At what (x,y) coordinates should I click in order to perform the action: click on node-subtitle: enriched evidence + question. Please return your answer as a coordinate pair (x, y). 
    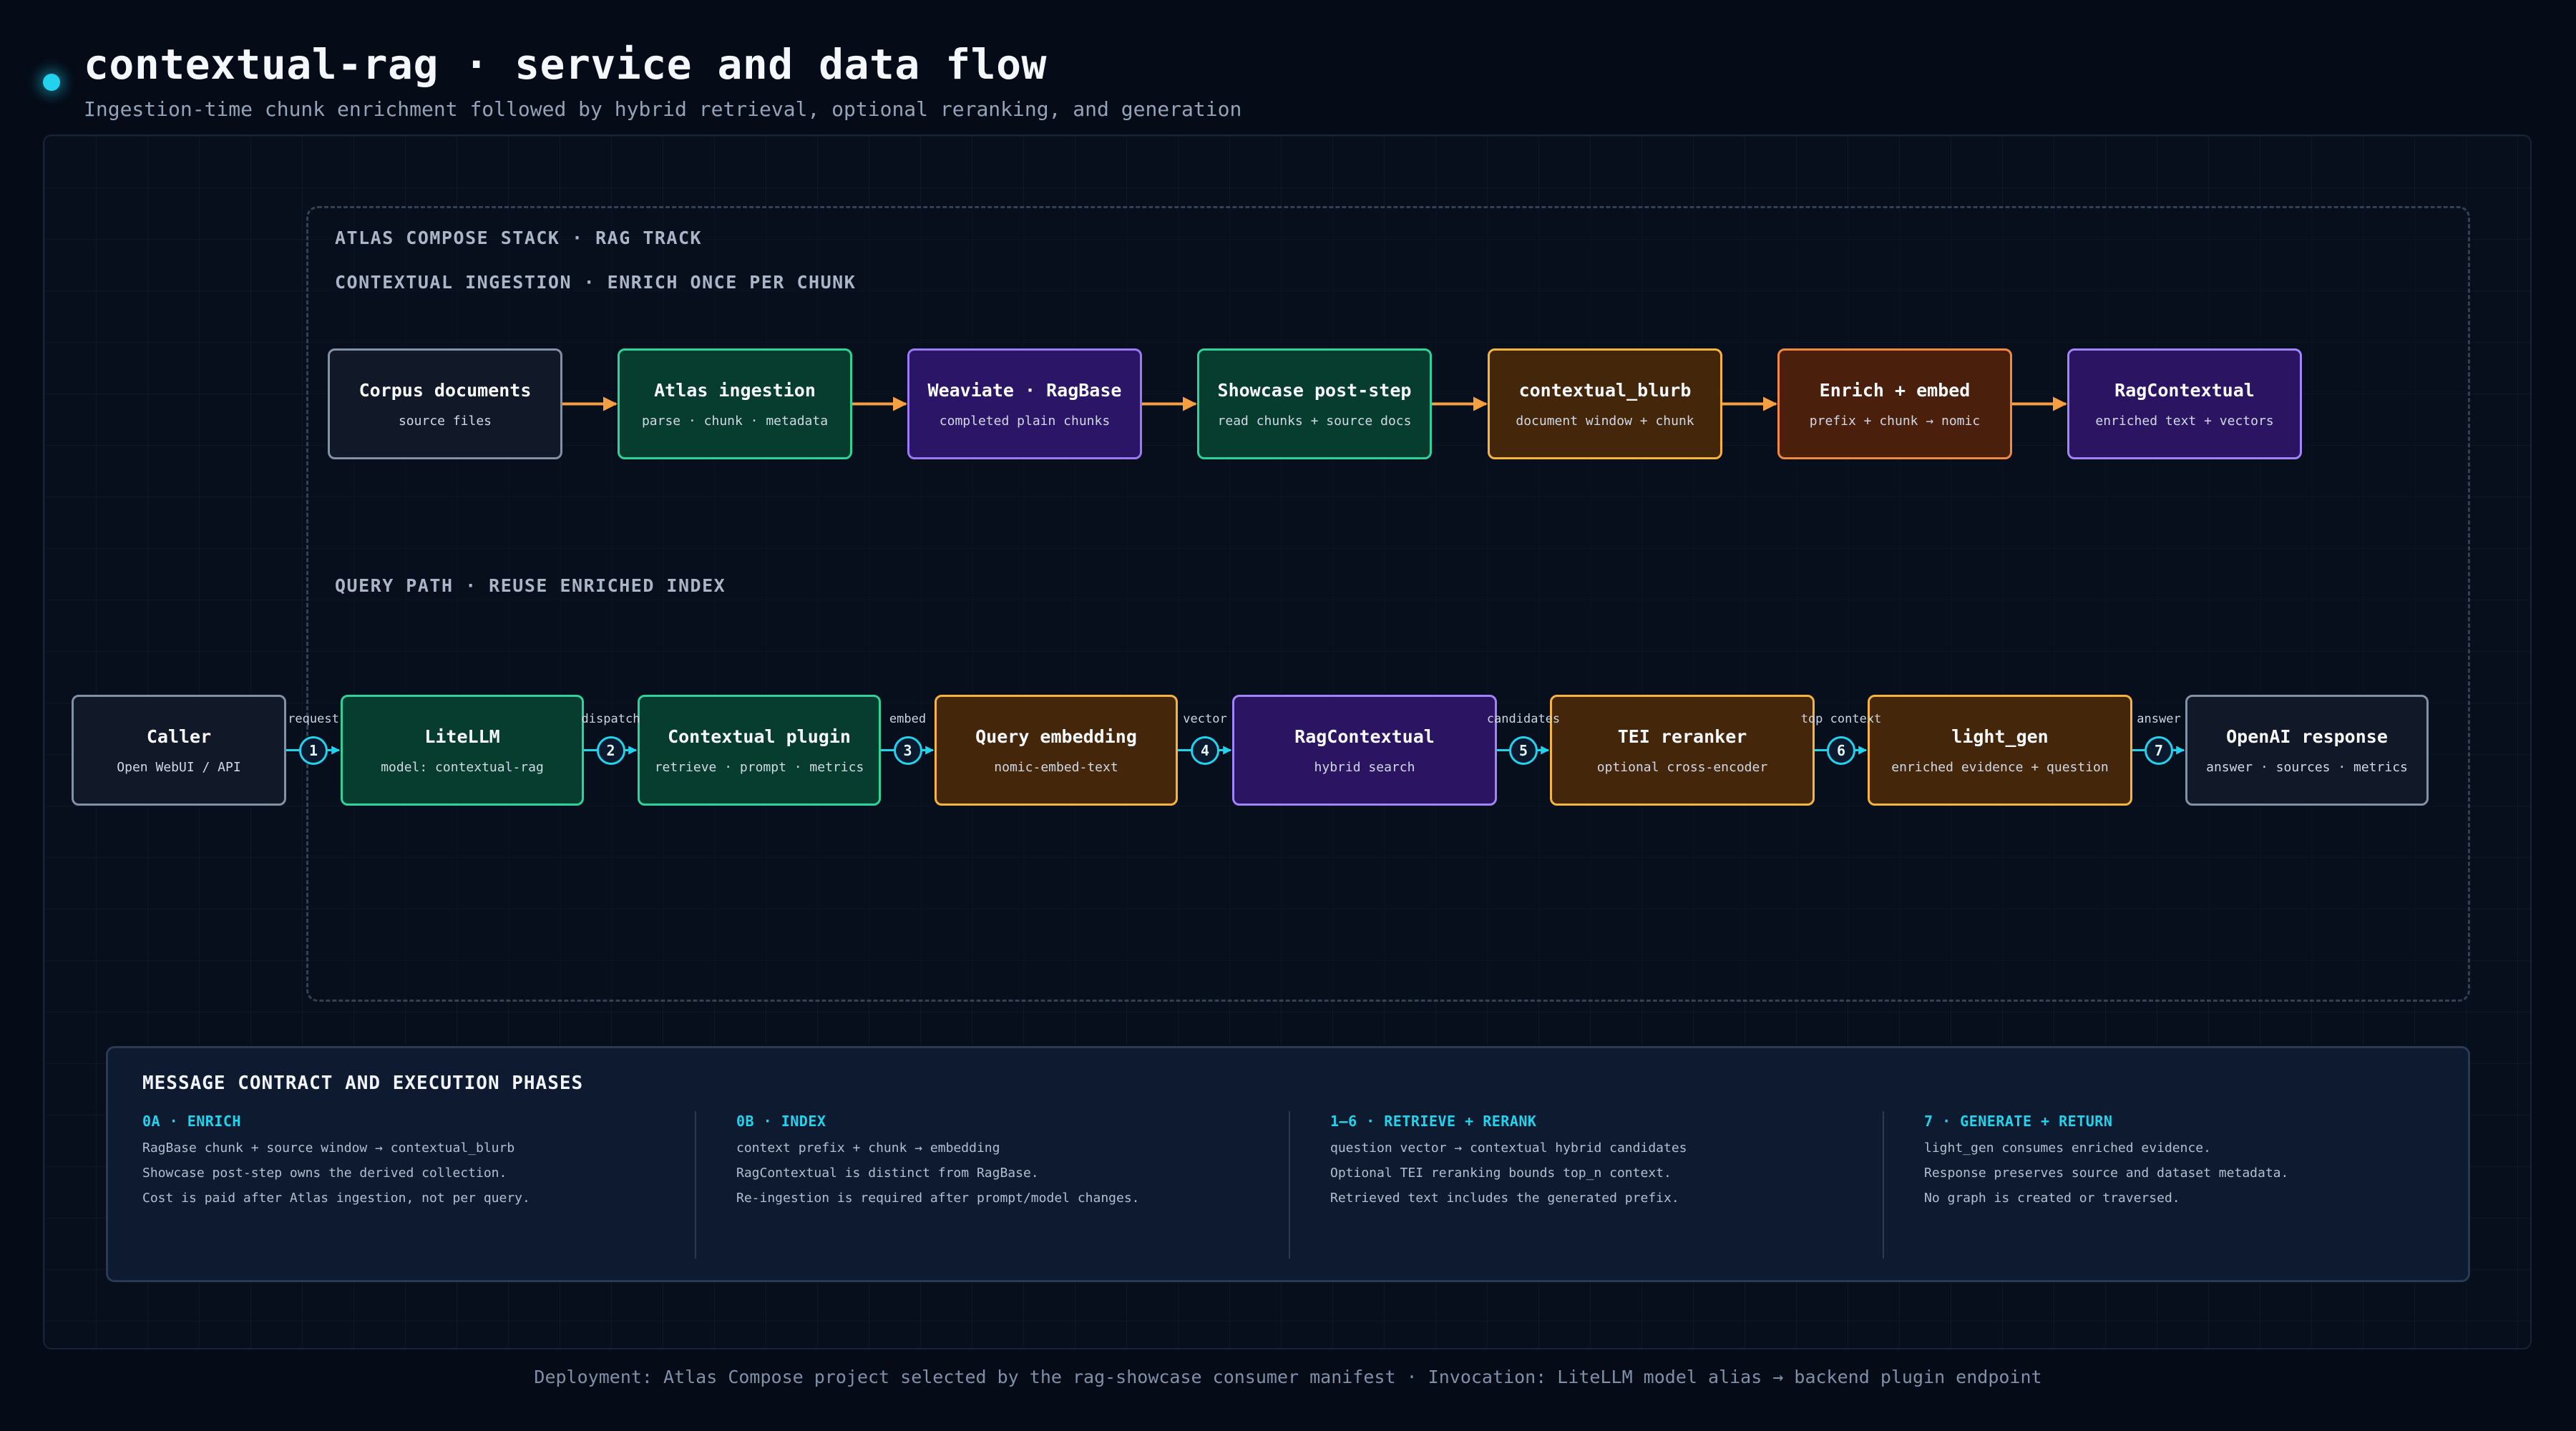
    Looking at the image, I should click on (2000, 767).